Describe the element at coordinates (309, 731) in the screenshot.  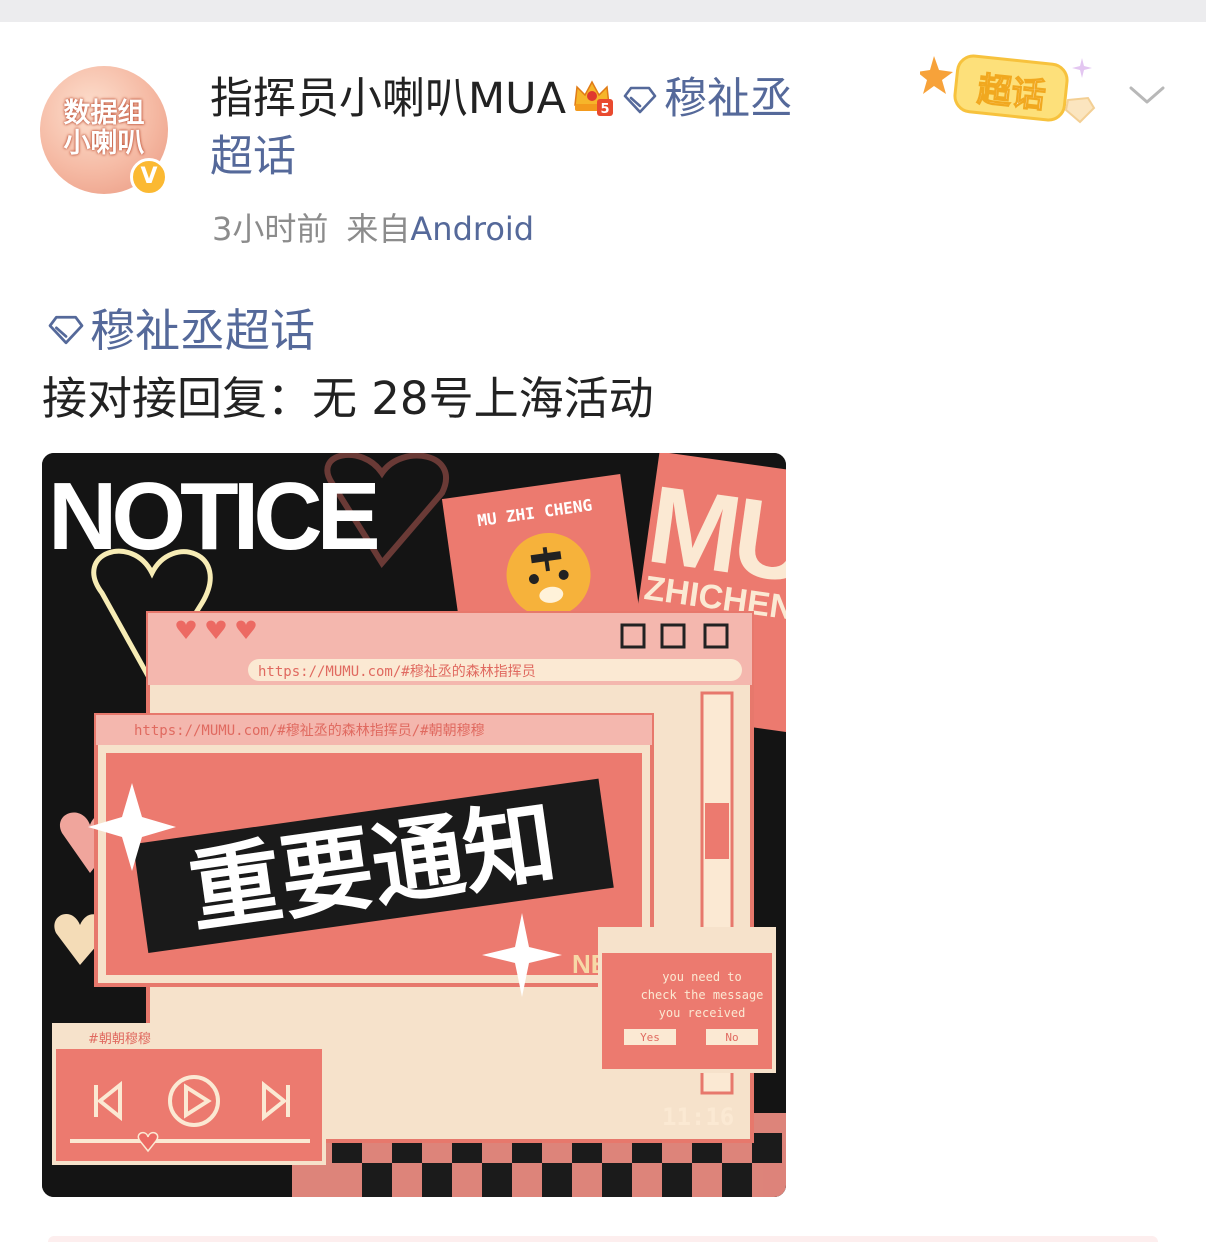
I see `window2-url: https://MUMU.com/#穆祉丞的森林指挥员/#朝朝穆穆` at that location.